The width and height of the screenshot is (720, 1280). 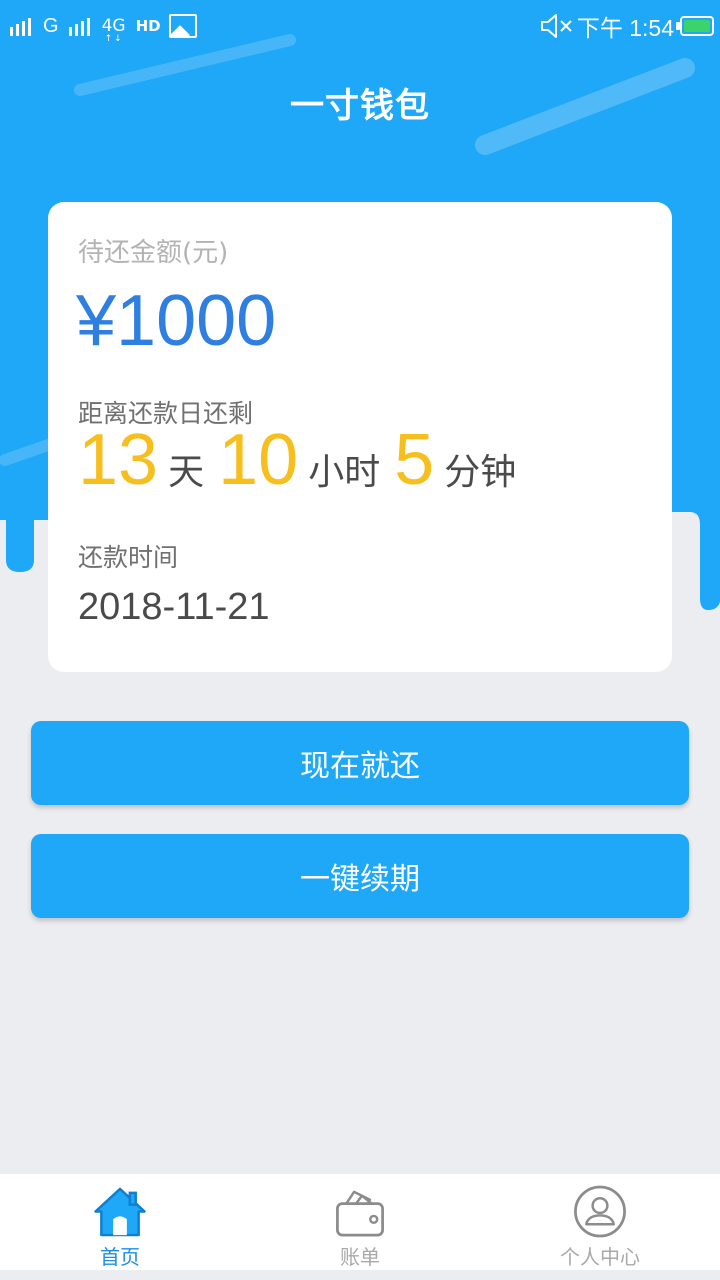 What do you see at coordinates (344, 472) in the screenshot?
I see `countdown-hours-unit: 小时` at bounding box center [344, 472].